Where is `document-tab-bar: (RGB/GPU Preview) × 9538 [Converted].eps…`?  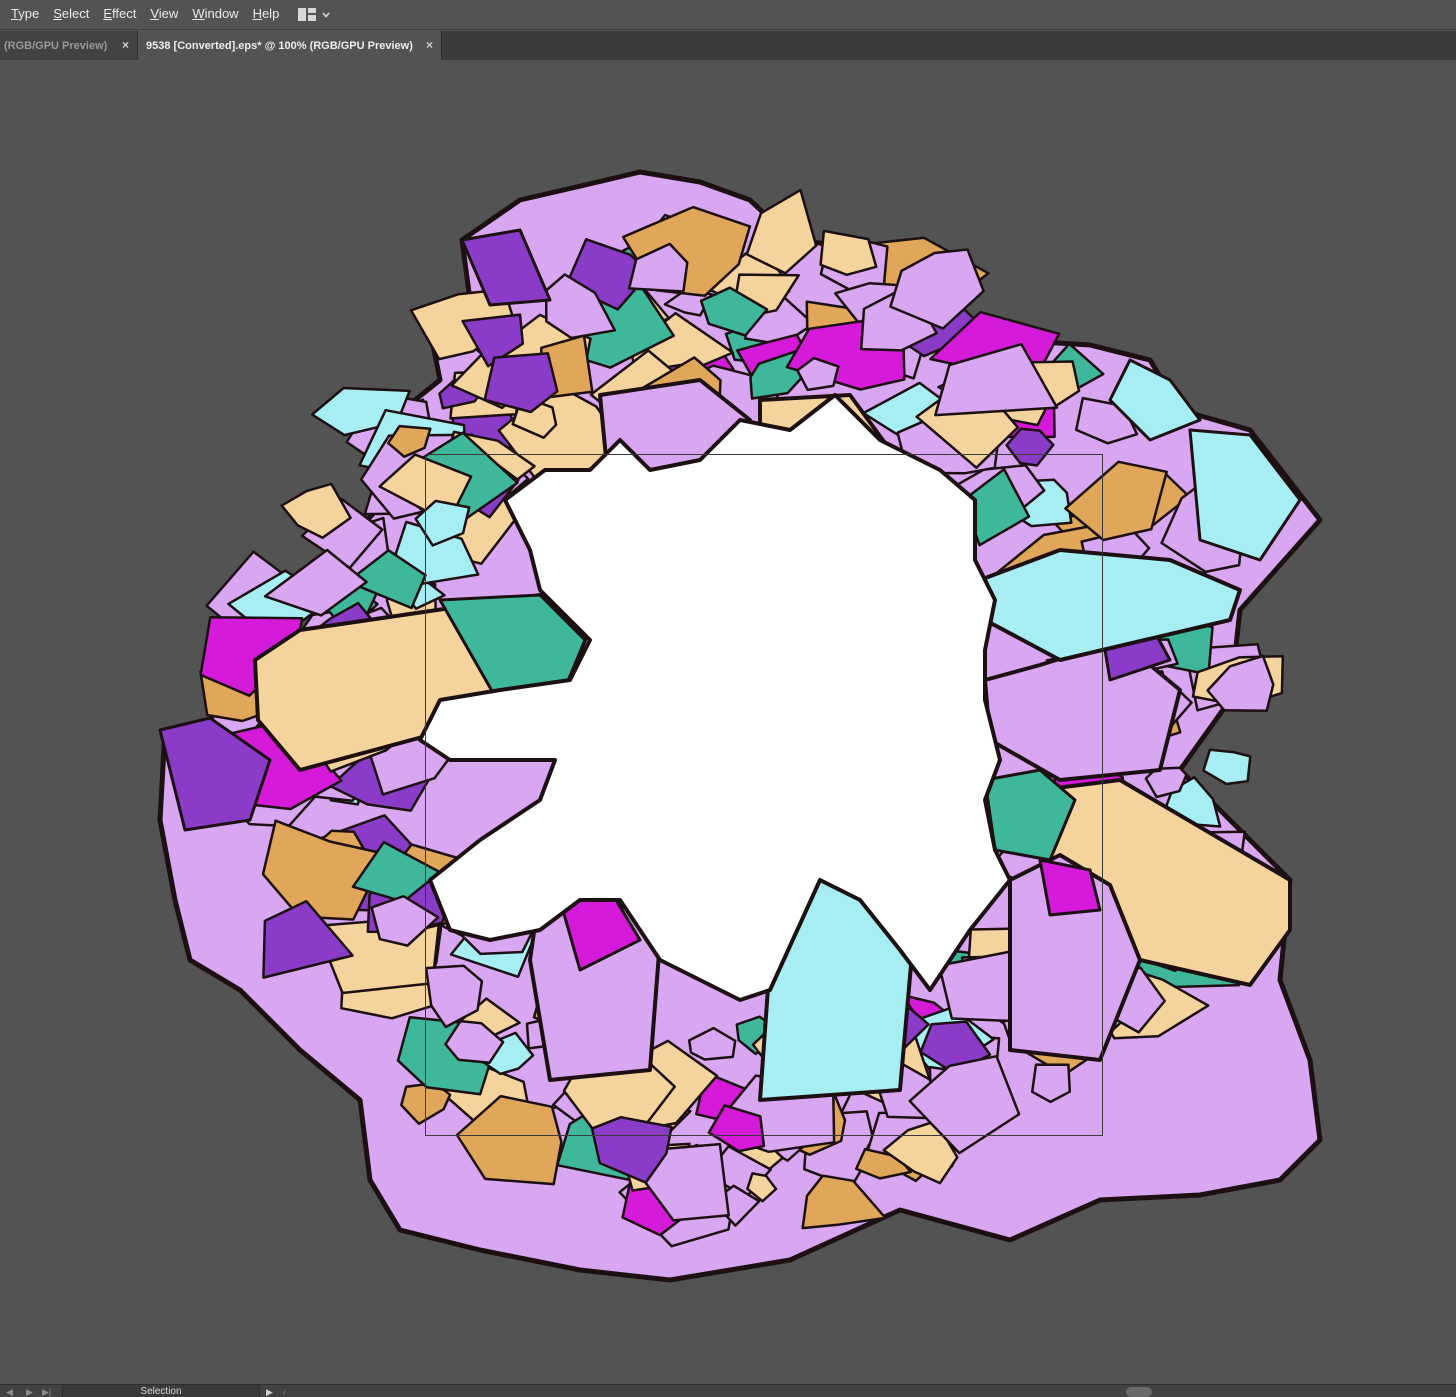
document-tab-bar: (RGB/GPU Preview) × 9538 [Converted].eps… is located at coordinates (728, 46).